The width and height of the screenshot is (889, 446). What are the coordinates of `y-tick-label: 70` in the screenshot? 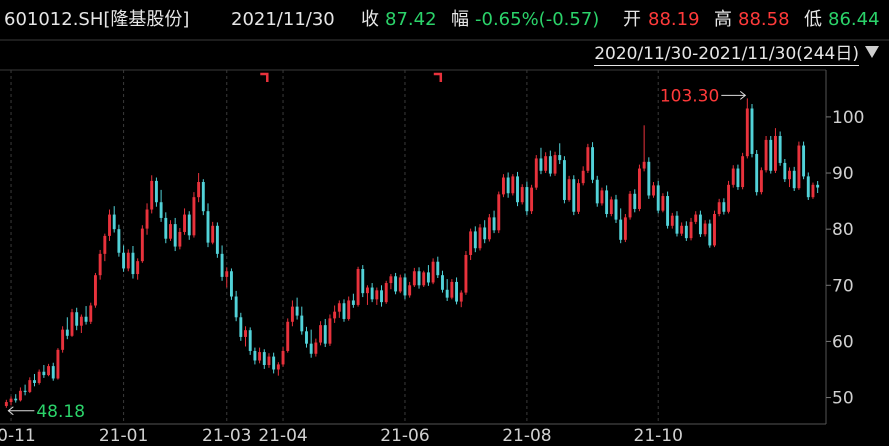 It's located at (843, 286).